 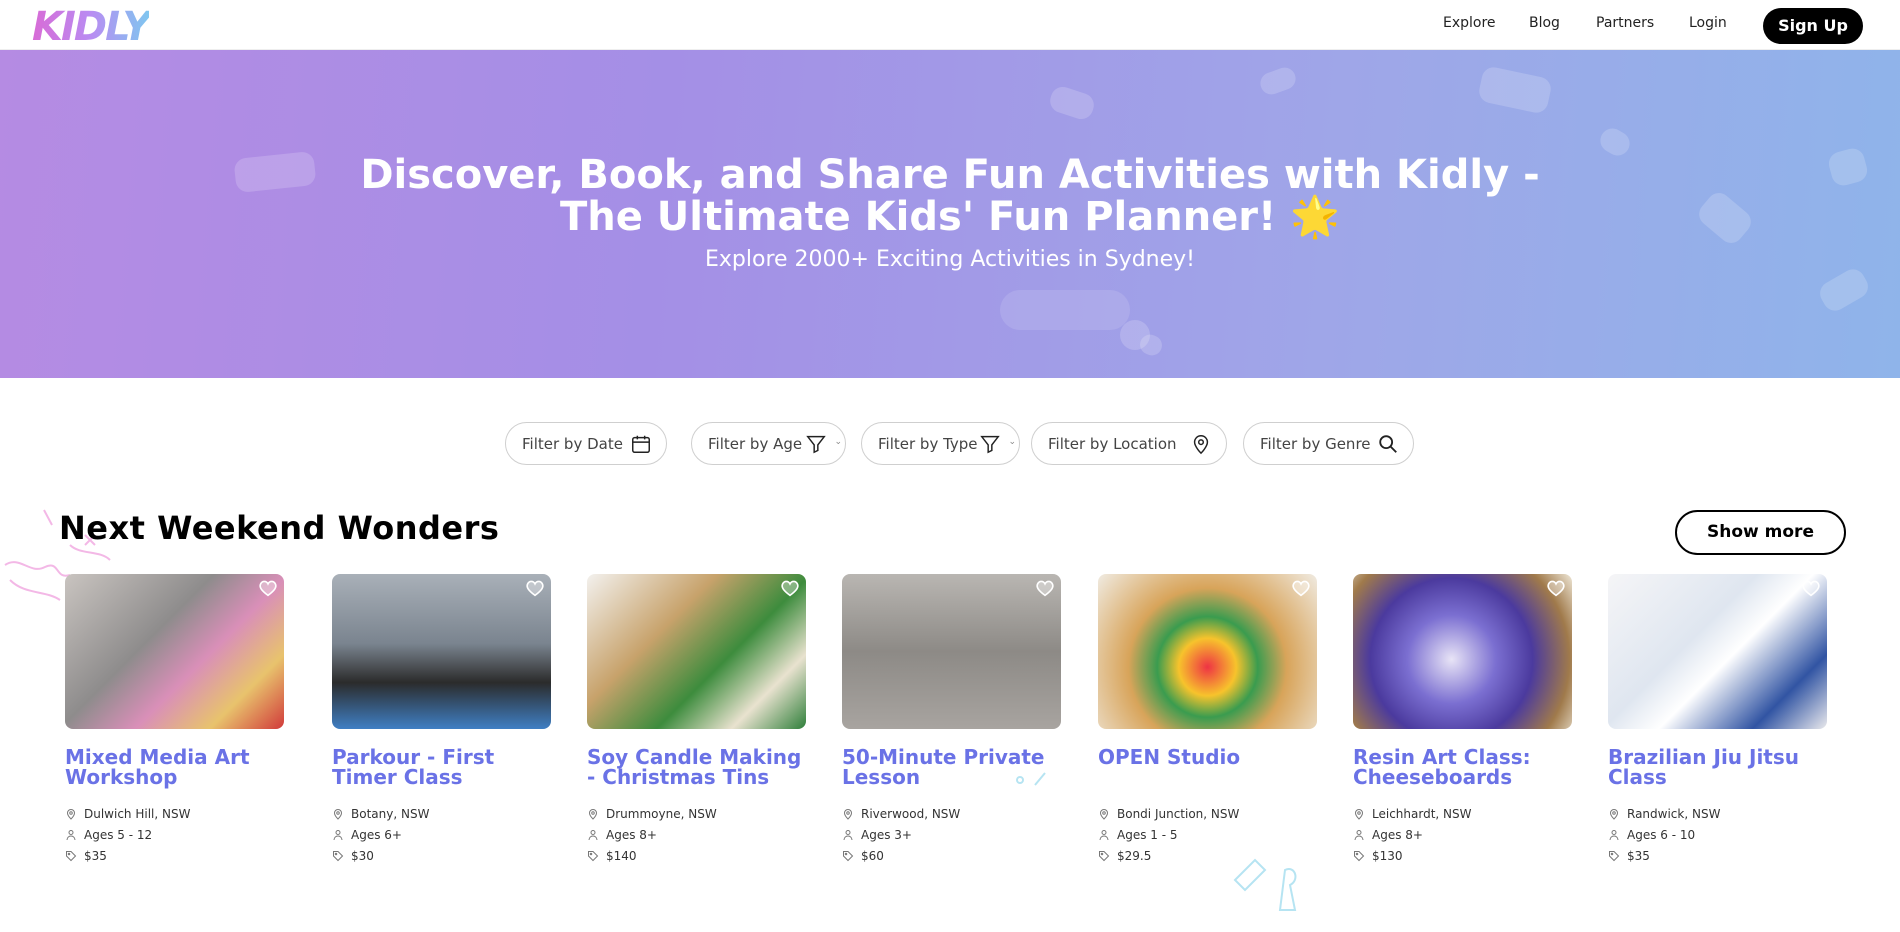 What do you see at coordinates (901, 814) in the screenshot?
I see `activity-location: Riverwood, NSW` at bounding box center [901, 814].